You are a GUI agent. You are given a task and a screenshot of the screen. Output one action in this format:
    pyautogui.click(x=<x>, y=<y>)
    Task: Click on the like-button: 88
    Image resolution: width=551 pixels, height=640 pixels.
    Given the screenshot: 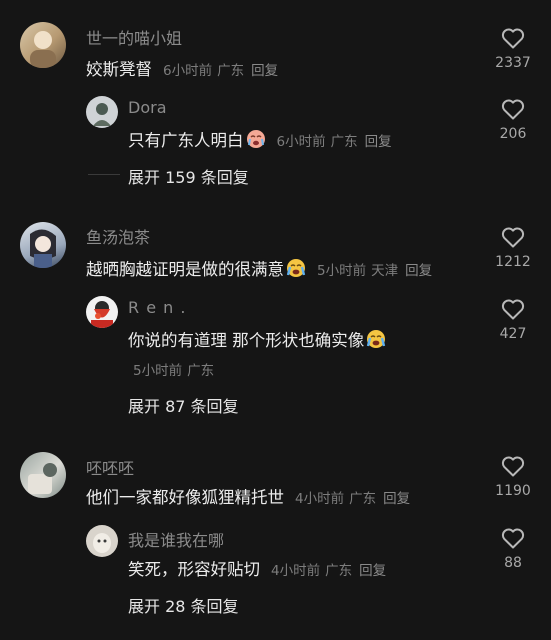 What is the action you would take?
    pyautogui.click(x=513, y=549)
    